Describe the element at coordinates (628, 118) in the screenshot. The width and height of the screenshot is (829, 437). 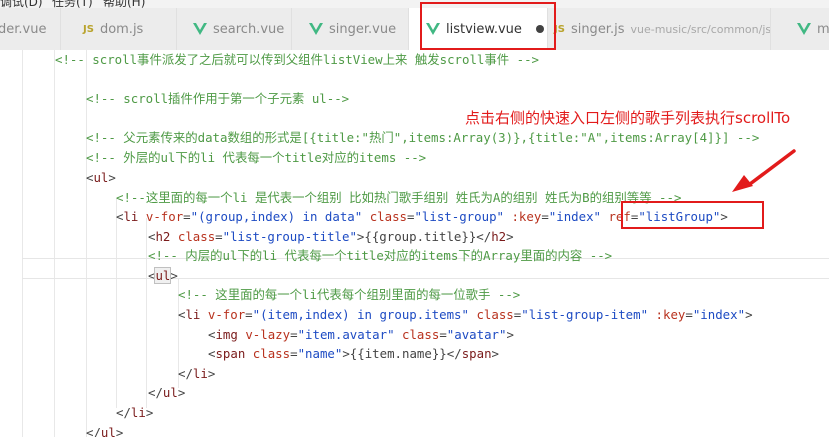
I see `annotation-text: 点击右侧的快速入口左侧的歌手列表执行scrollTo` at that location.